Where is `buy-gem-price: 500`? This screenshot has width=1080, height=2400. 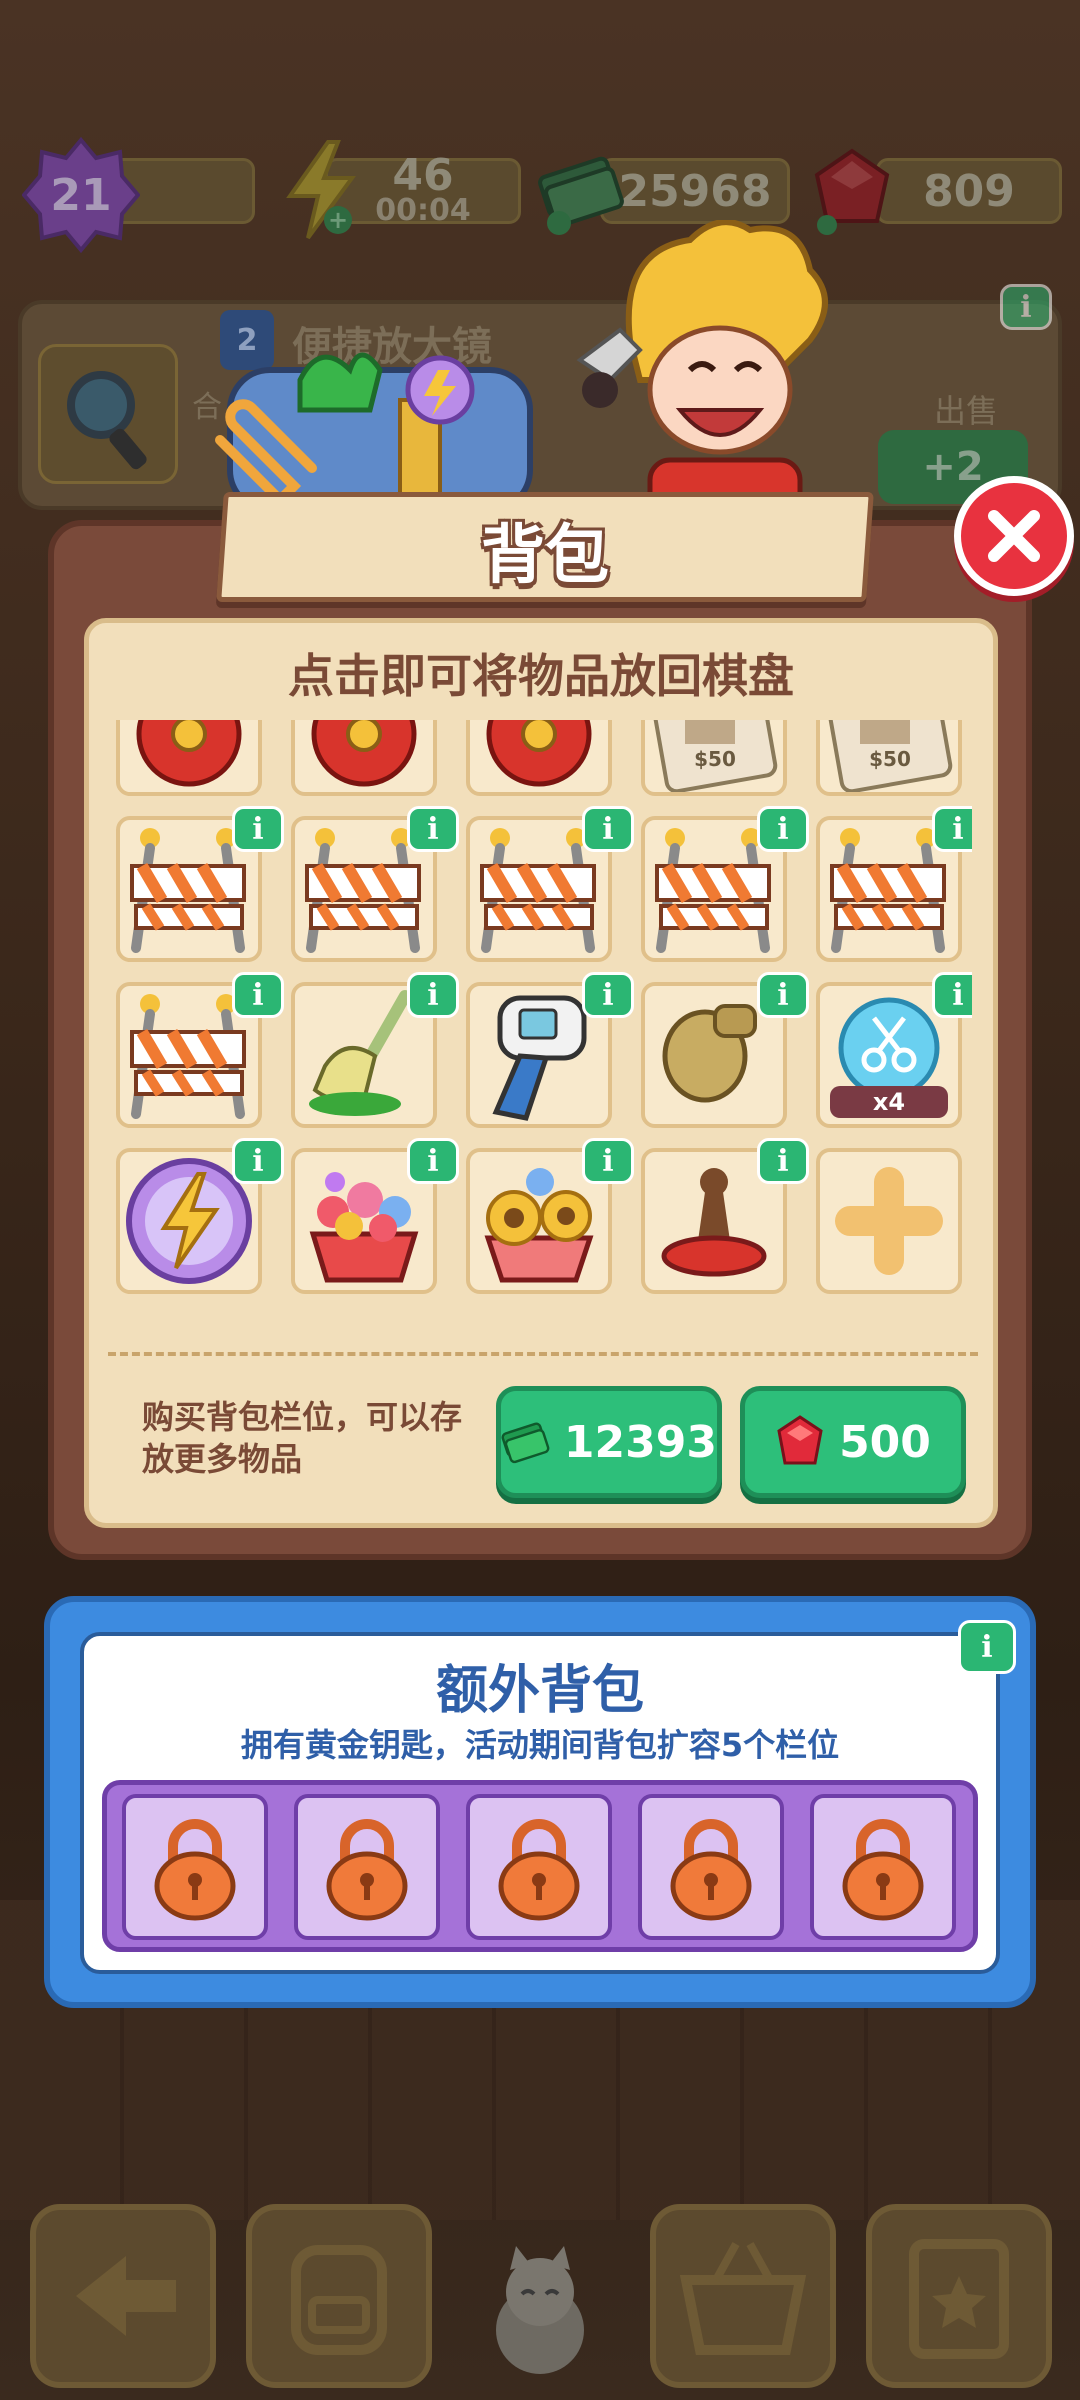 buy-gem-price: 500 is located at coordinates (885, 1442).